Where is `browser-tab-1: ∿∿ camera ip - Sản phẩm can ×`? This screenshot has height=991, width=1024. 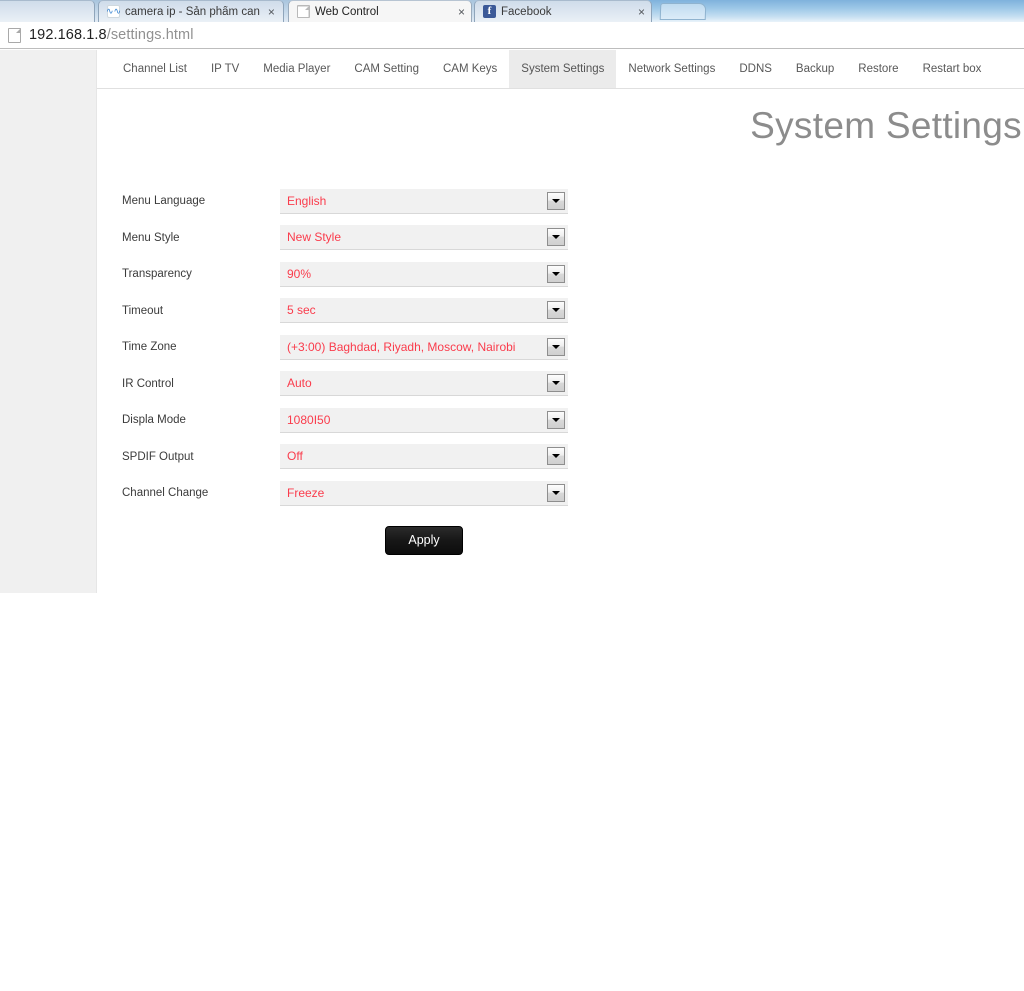
browser-tab-1: ∿∿ camera ip - Sản phẩm can × is located at coordinates (191, 11).